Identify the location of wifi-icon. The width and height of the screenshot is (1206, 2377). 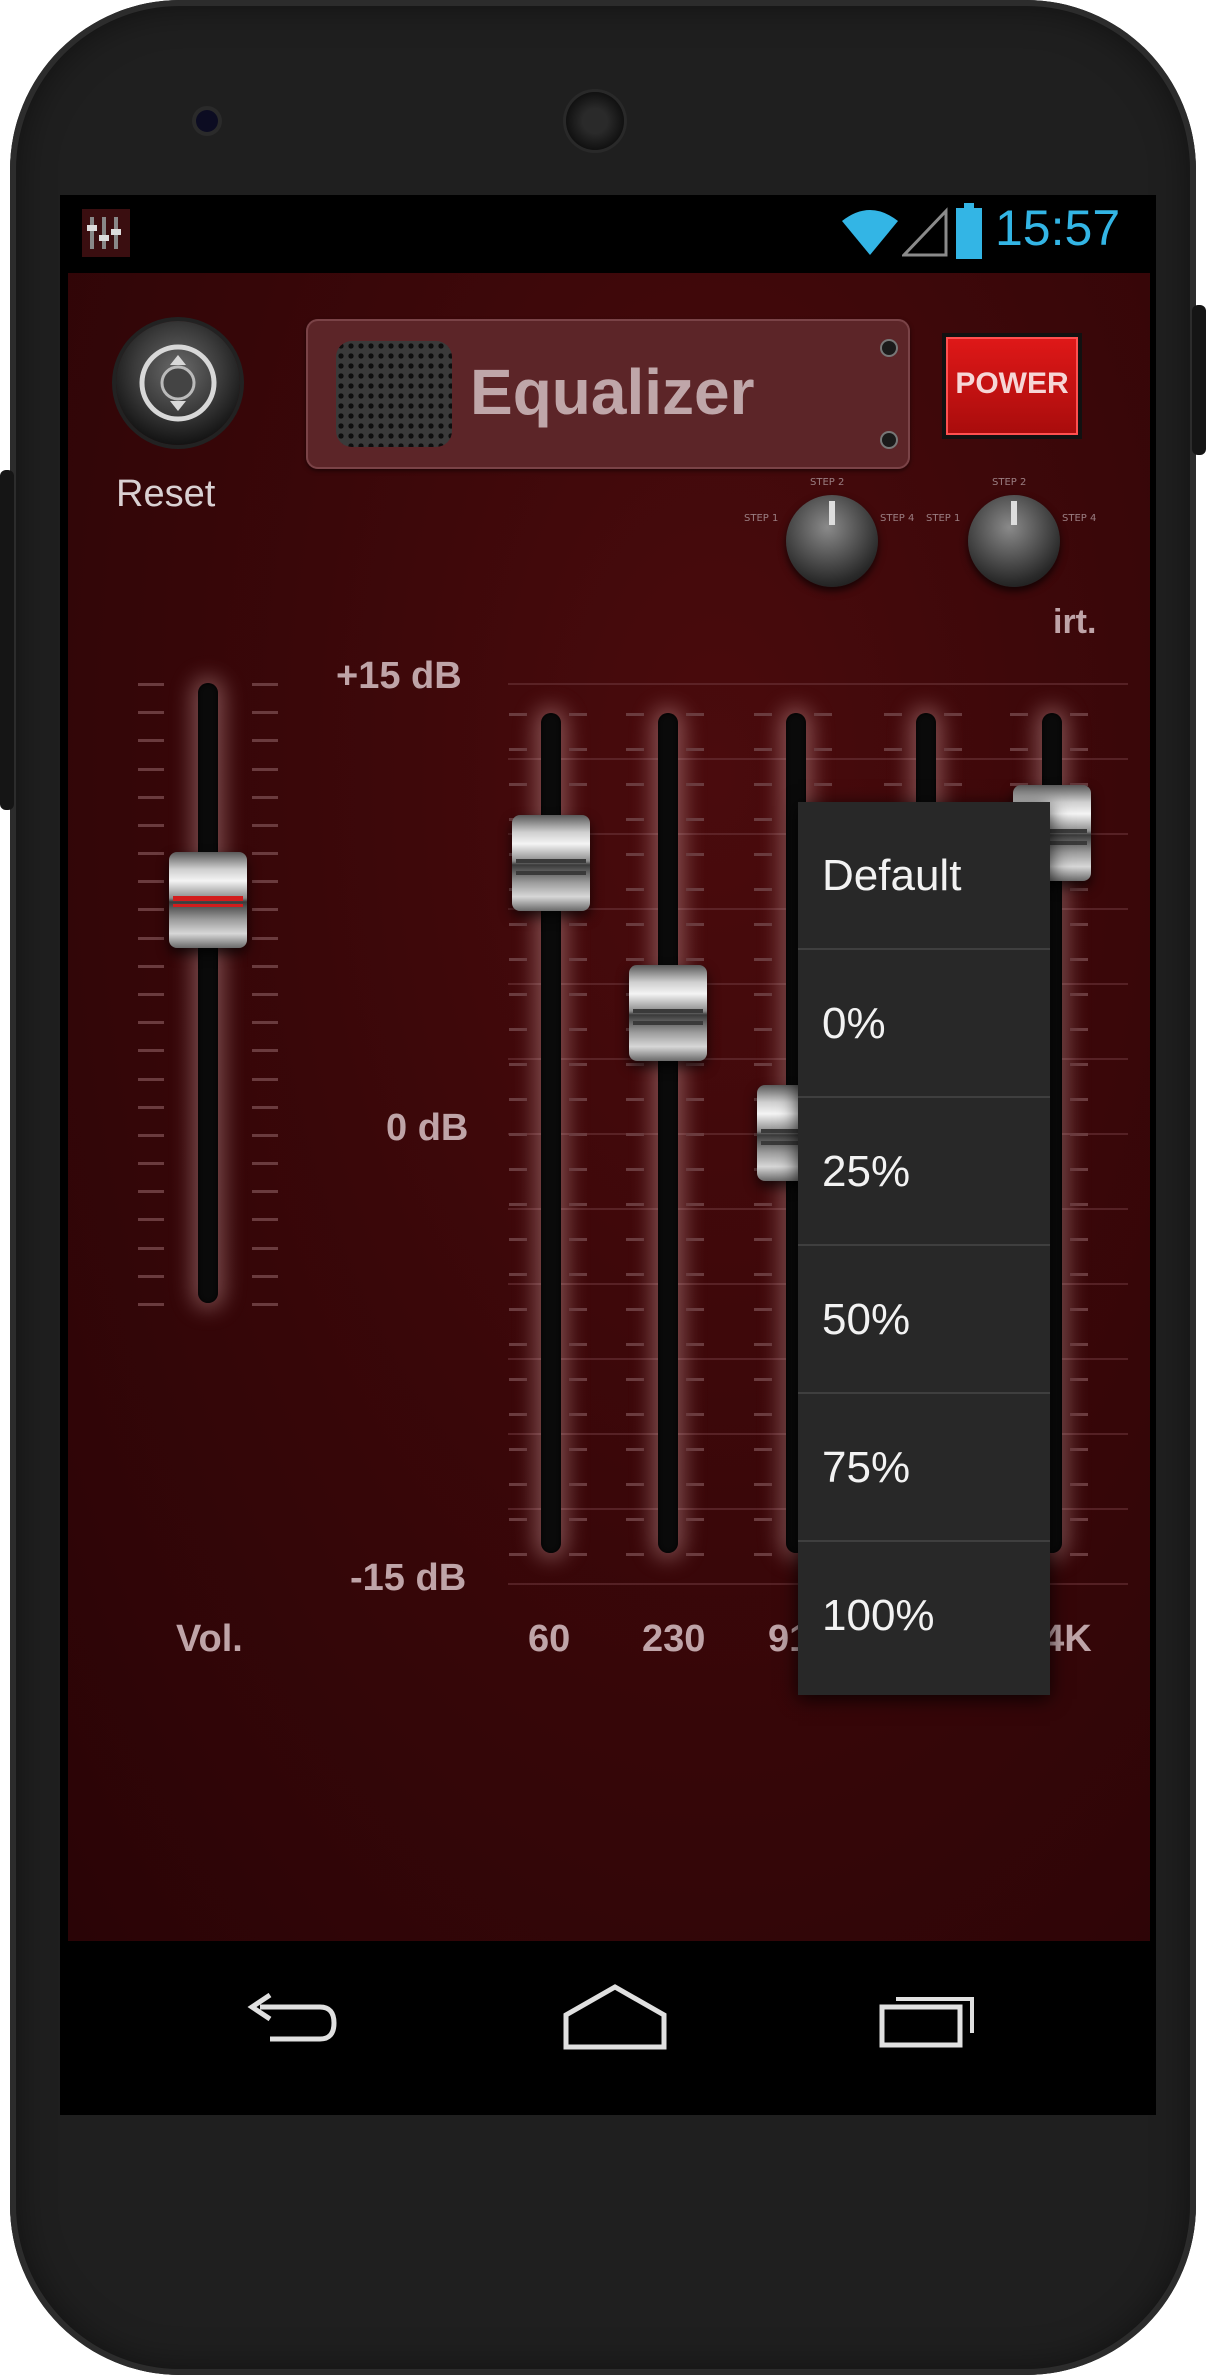
(870, 232).